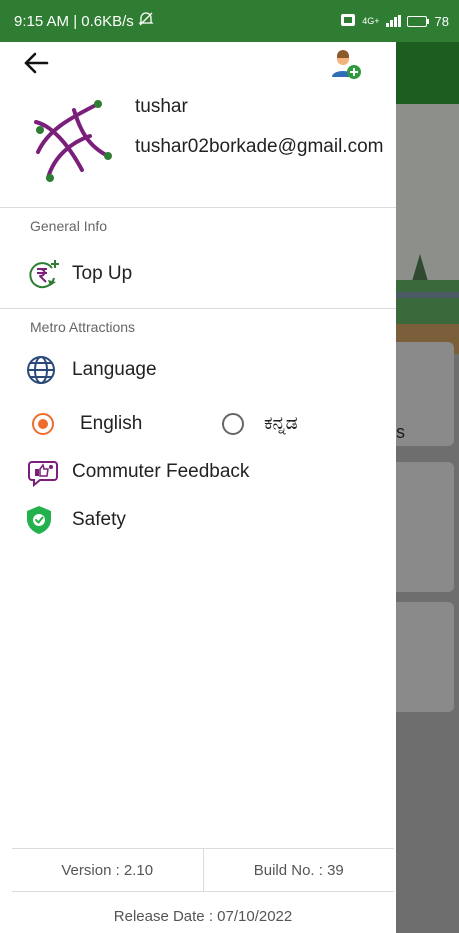 The height and width of the screenshot is (933, 459). Describe the element at coordinates (69, 226) in the screenshot. I see `section-general-info: General Info` at that location.